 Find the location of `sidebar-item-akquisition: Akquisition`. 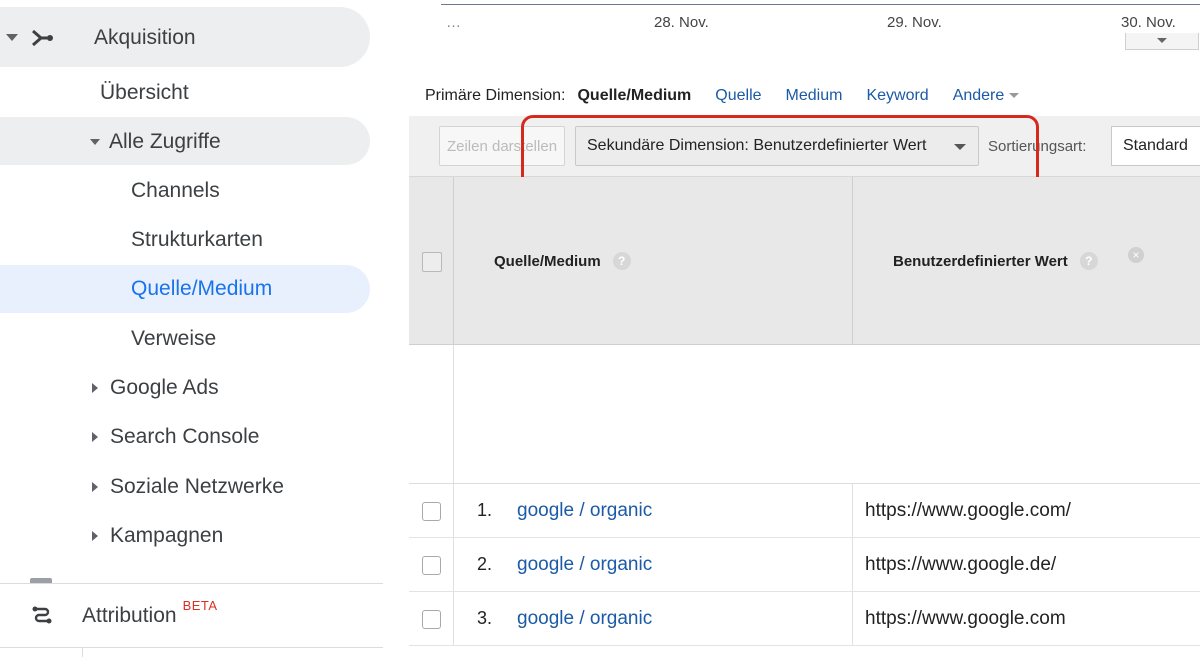

sidebar-item-akquisition: Akquisition is located at coordinates (101, 37).